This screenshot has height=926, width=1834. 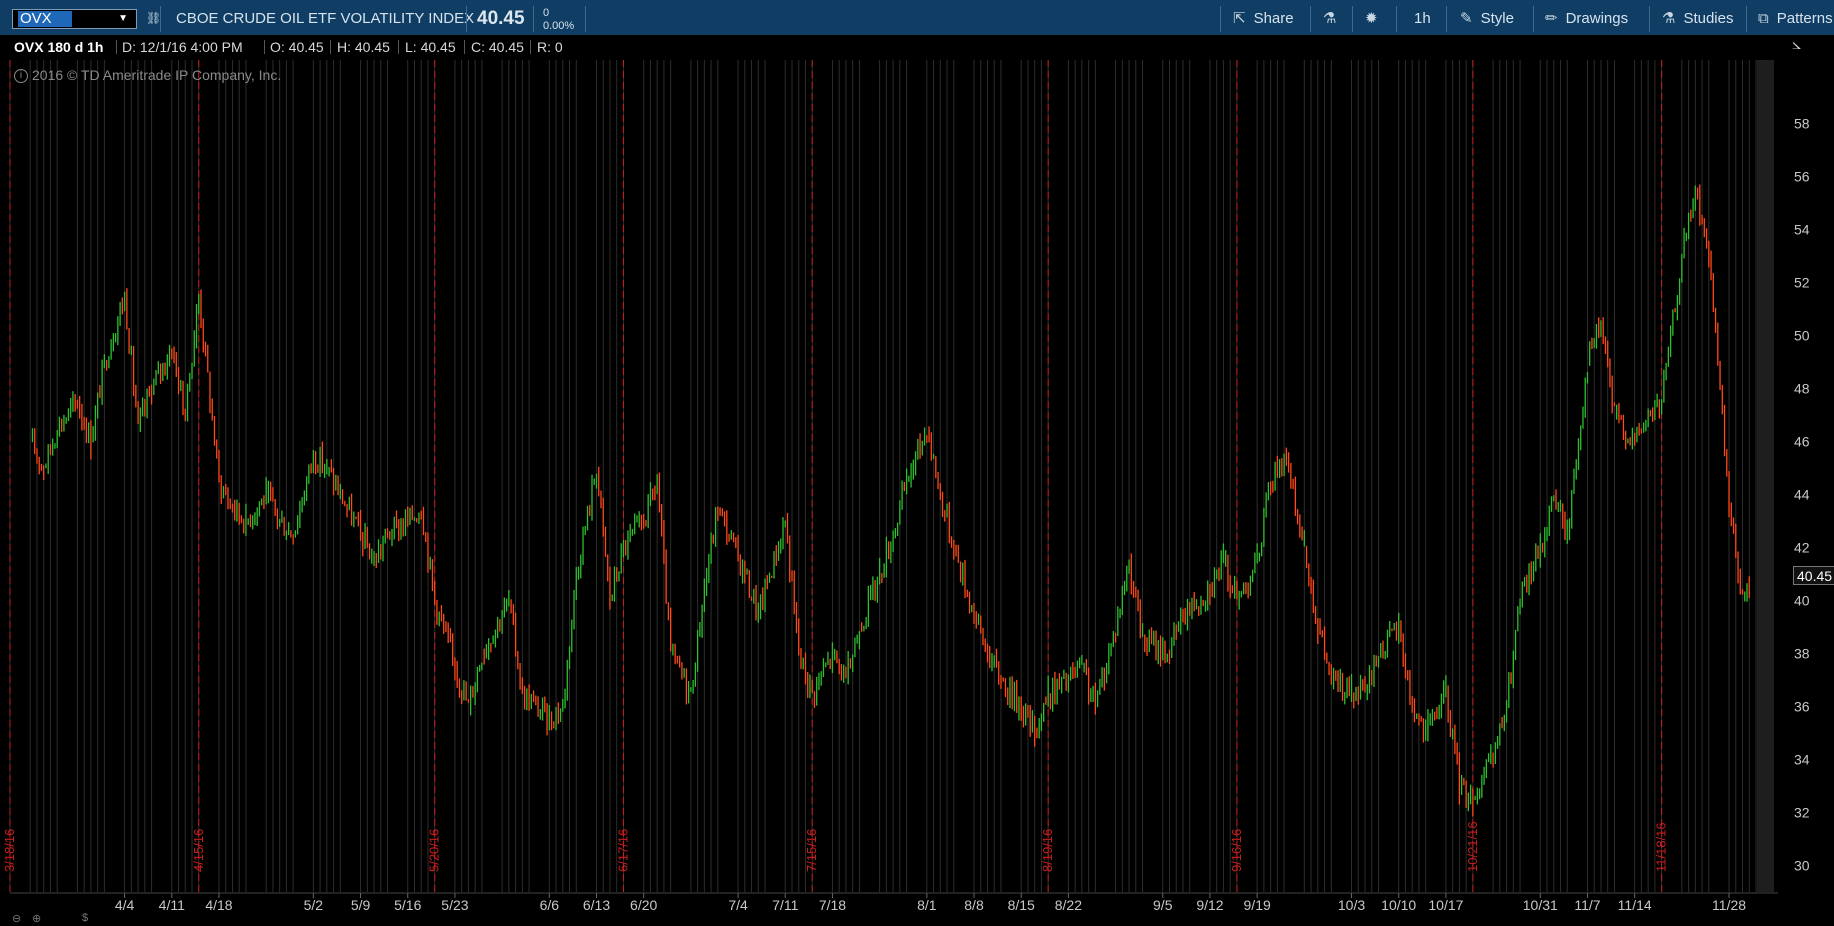 I want to click on flask-button: ⚗, so click(x=1333, y=19).